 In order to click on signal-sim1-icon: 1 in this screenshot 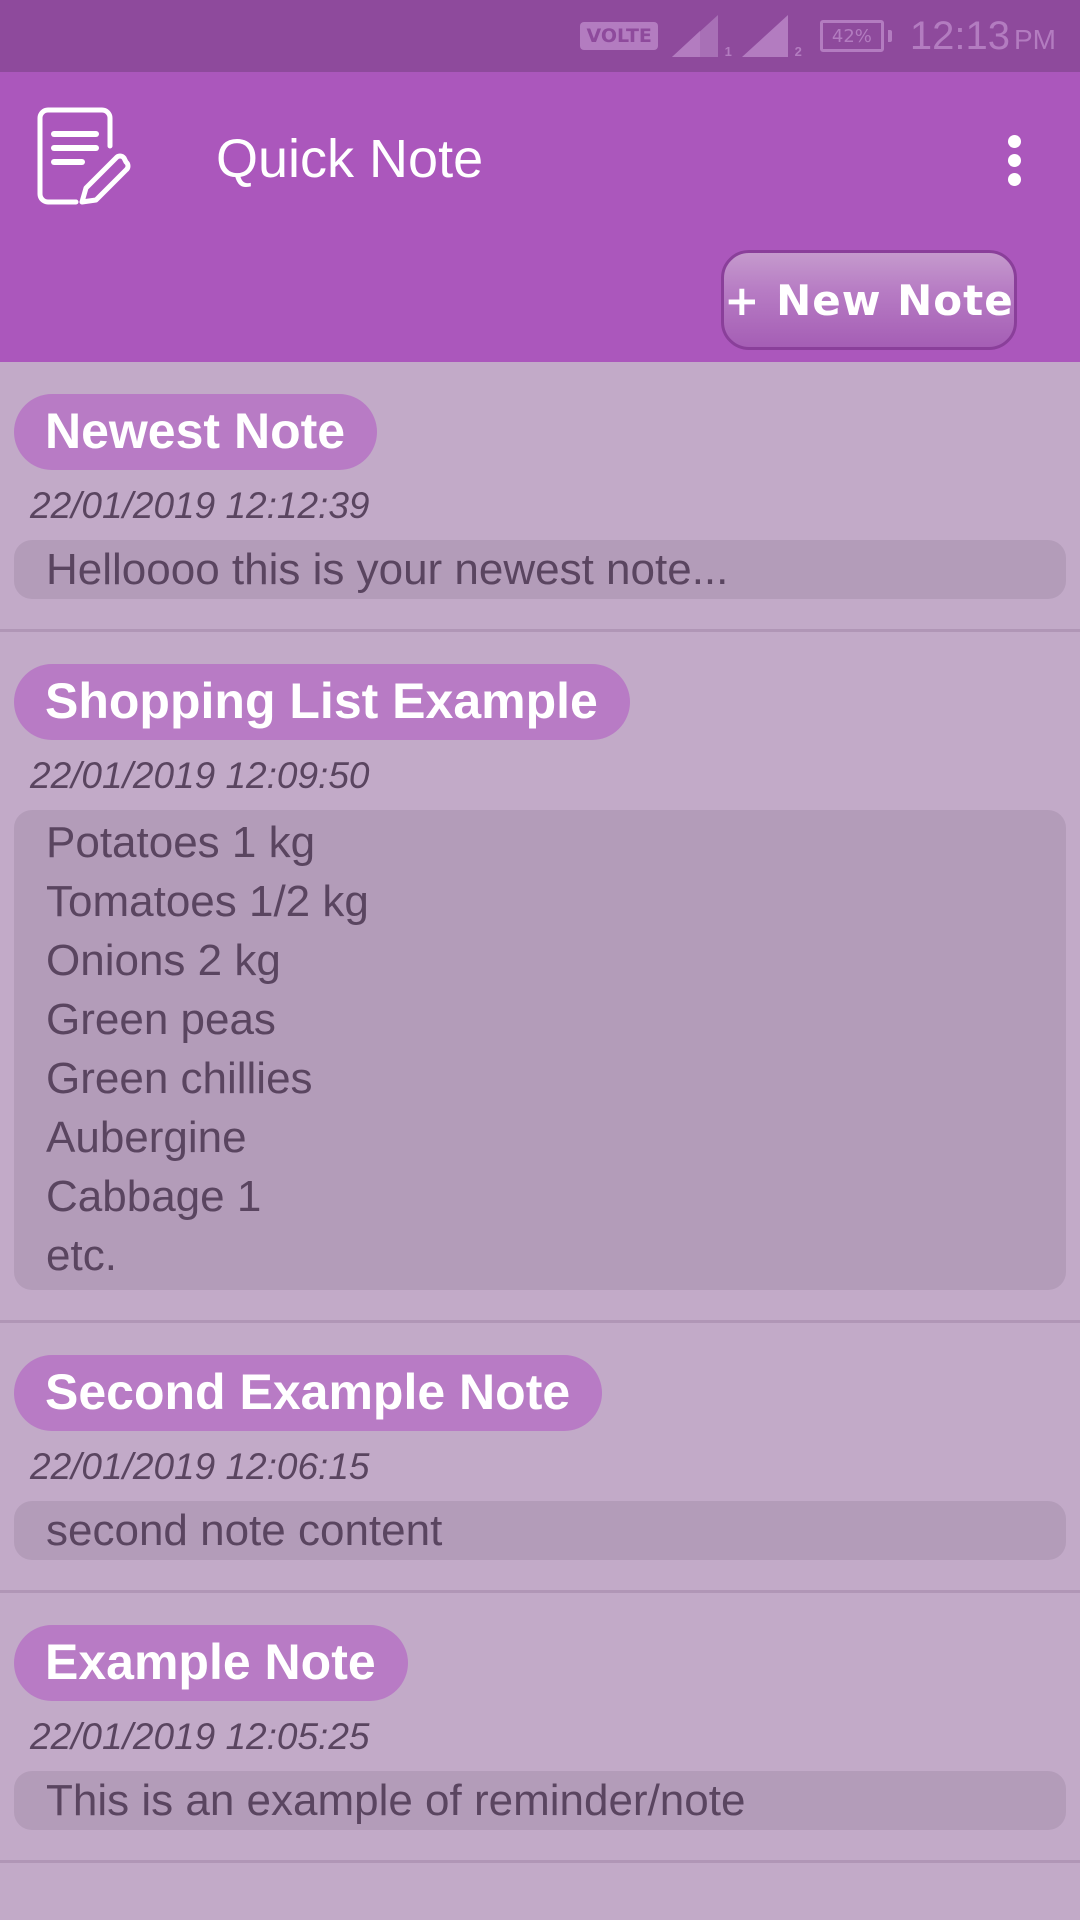, I will do `click(701, 37)`.